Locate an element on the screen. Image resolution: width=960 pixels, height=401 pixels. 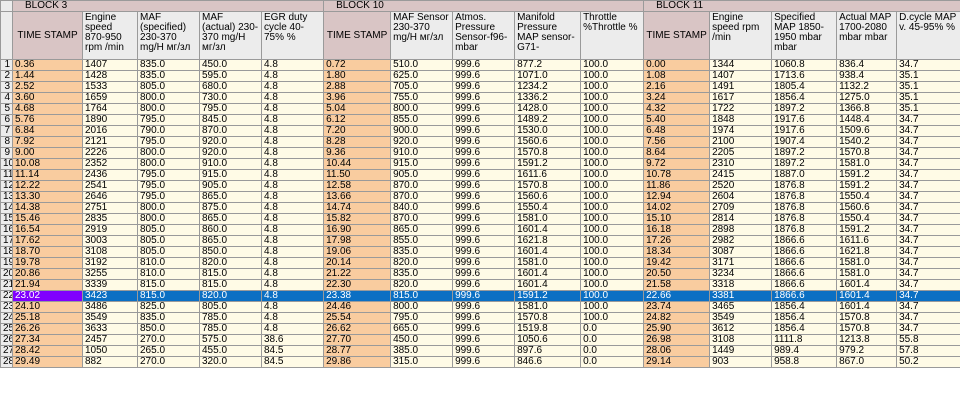
value-cell: 1907.4 is located at coordinates (804, 142).